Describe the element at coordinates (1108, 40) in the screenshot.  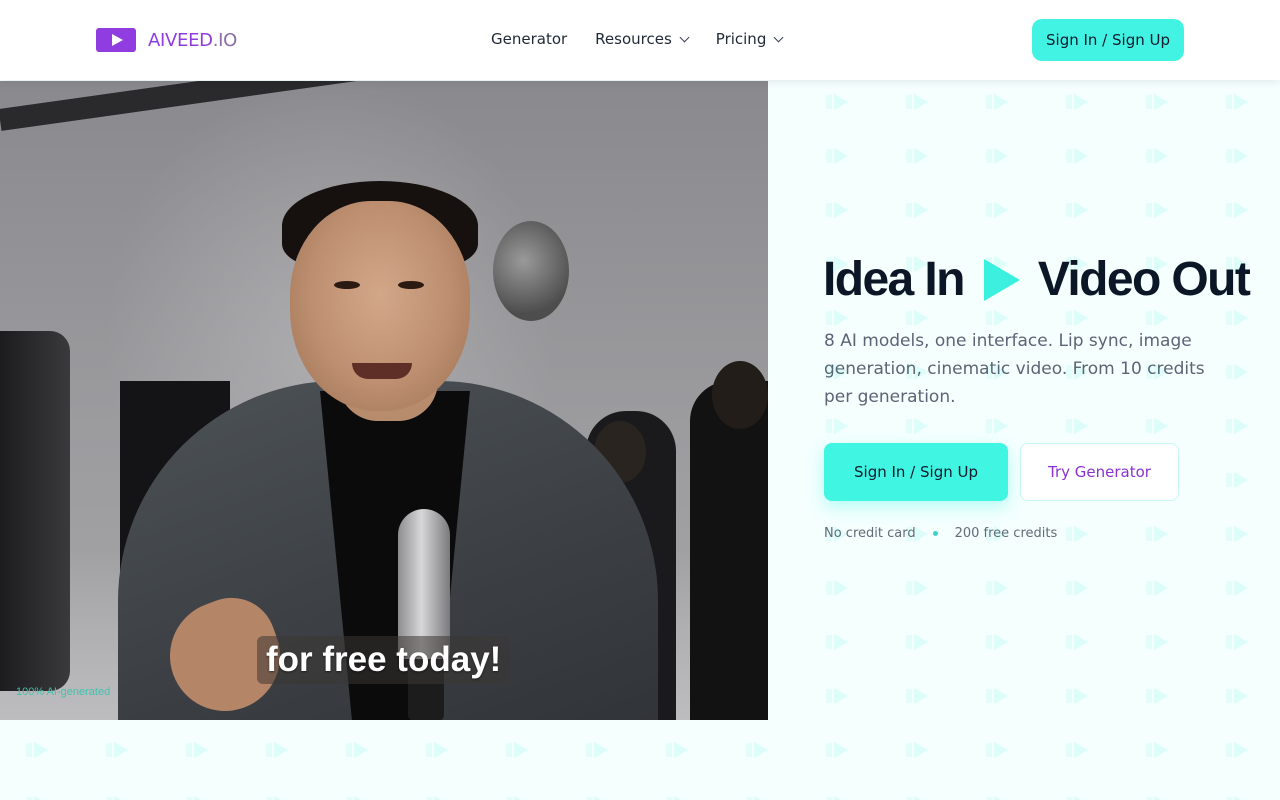
I see `header-sign-in-button: Sign In / Sign Up` at that location.